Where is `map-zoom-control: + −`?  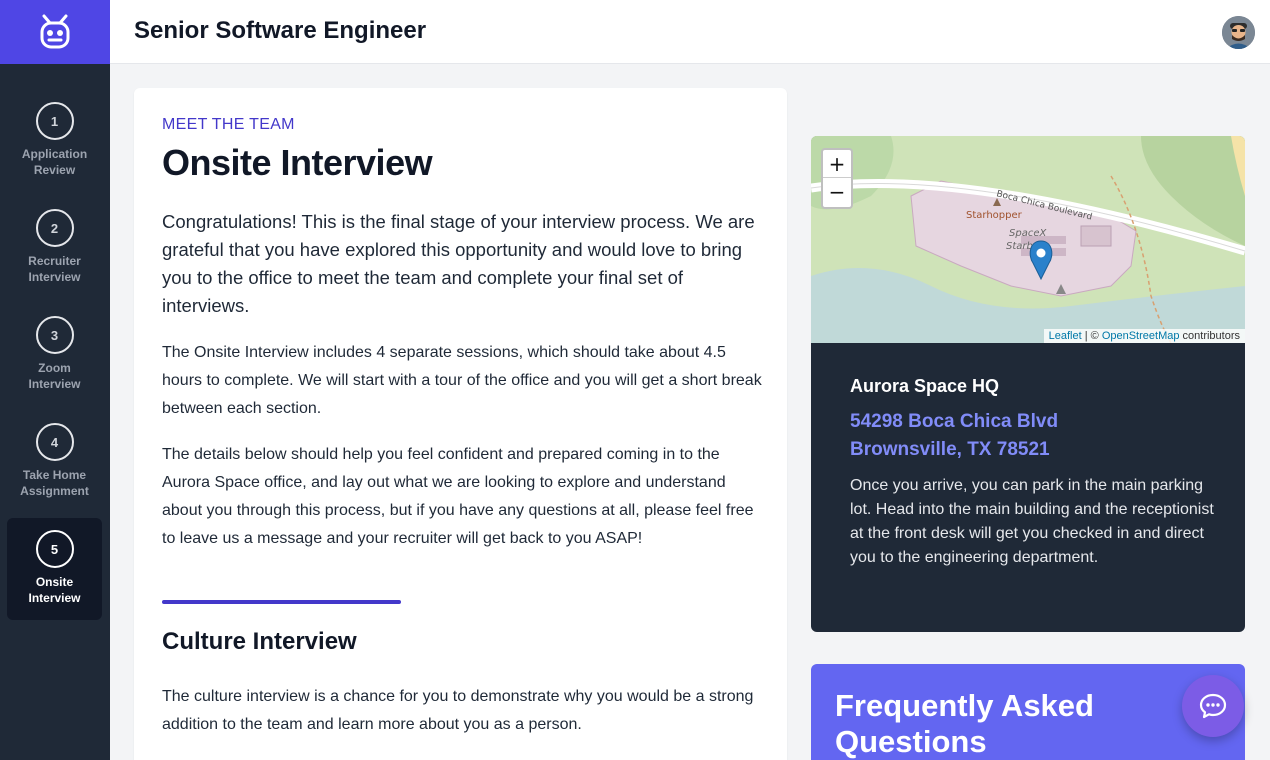
map-zoom-control: + − is located at coordinates (837, 178).